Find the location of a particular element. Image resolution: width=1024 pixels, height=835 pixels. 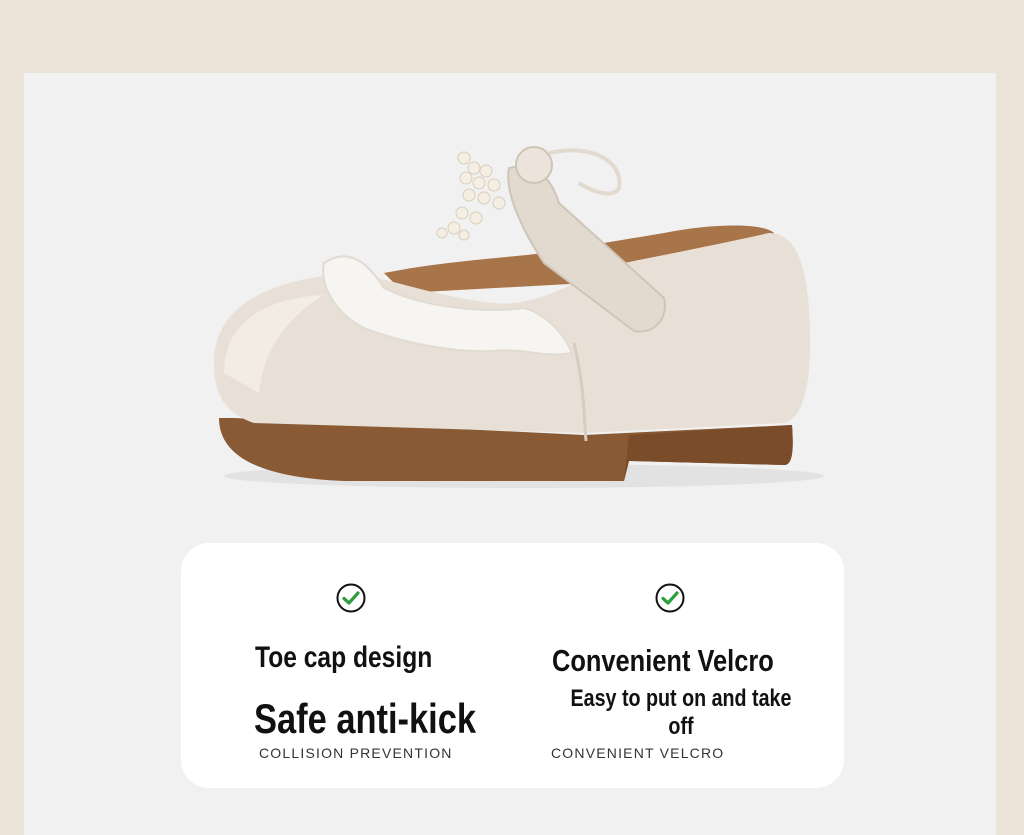

feature-caption: COLLISION PREVENTION is located at coordinates (356, 753).